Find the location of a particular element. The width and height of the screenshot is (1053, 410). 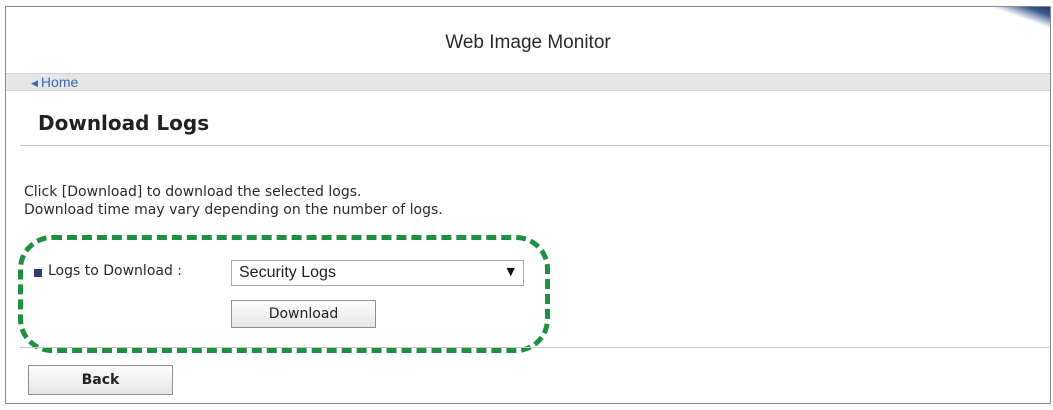

highlight-outline is located at coordinates (284, 294).